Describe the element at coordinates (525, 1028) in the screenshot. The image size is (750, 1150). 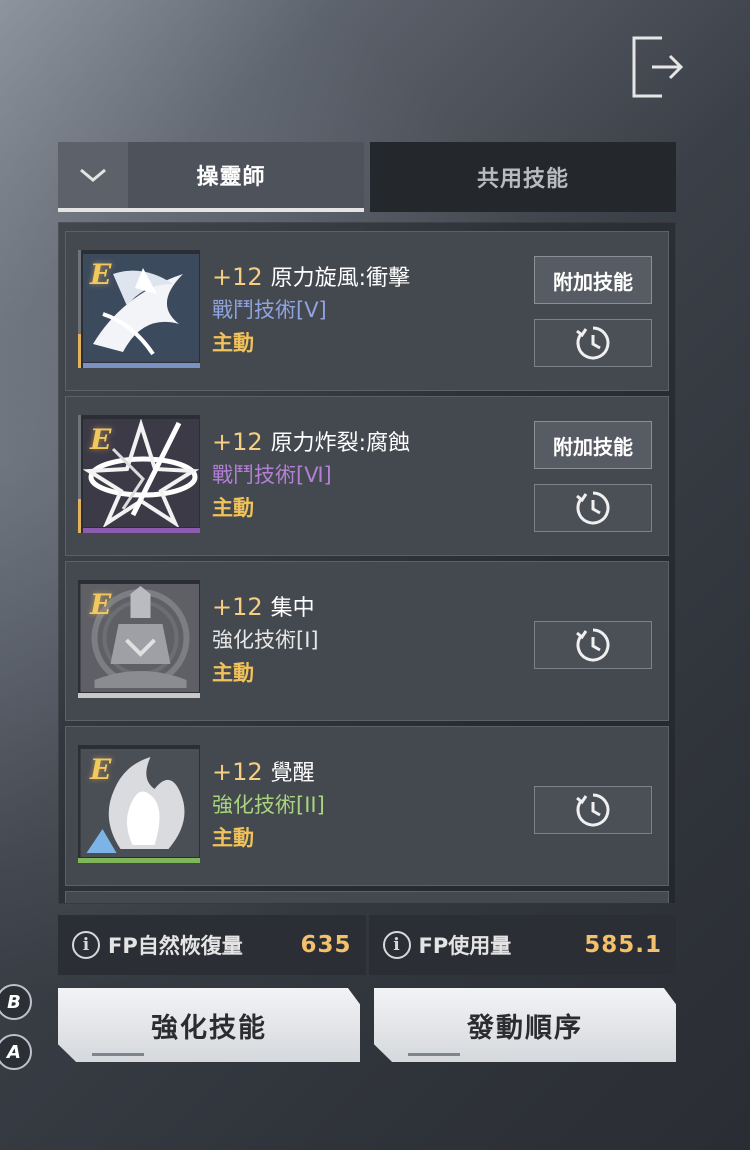
I see `activation-order-label: 發動順序` at that location.